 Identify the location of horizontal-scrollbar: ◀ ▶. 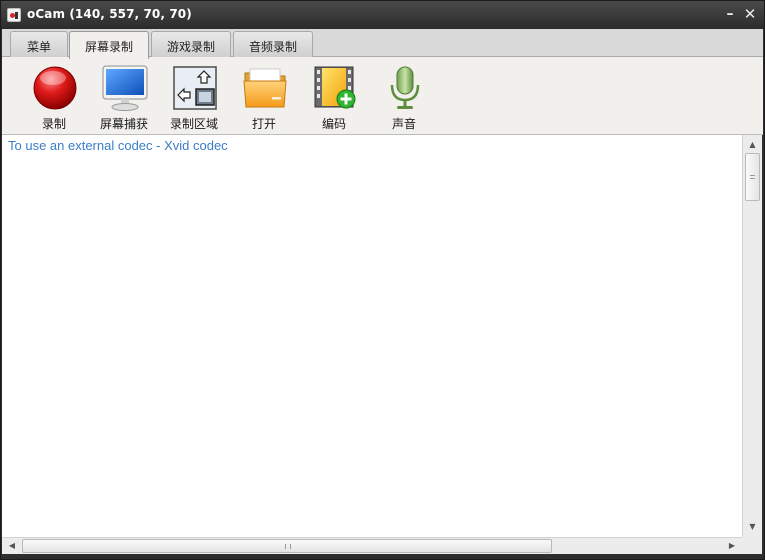
(372, 545).